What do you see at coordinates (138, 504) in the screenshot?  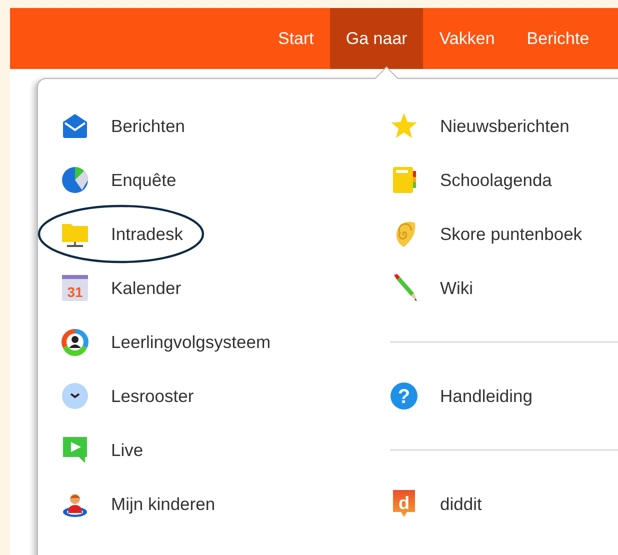 I see `menu-link: Mijn kinderen` at bounding box center [138, 504].